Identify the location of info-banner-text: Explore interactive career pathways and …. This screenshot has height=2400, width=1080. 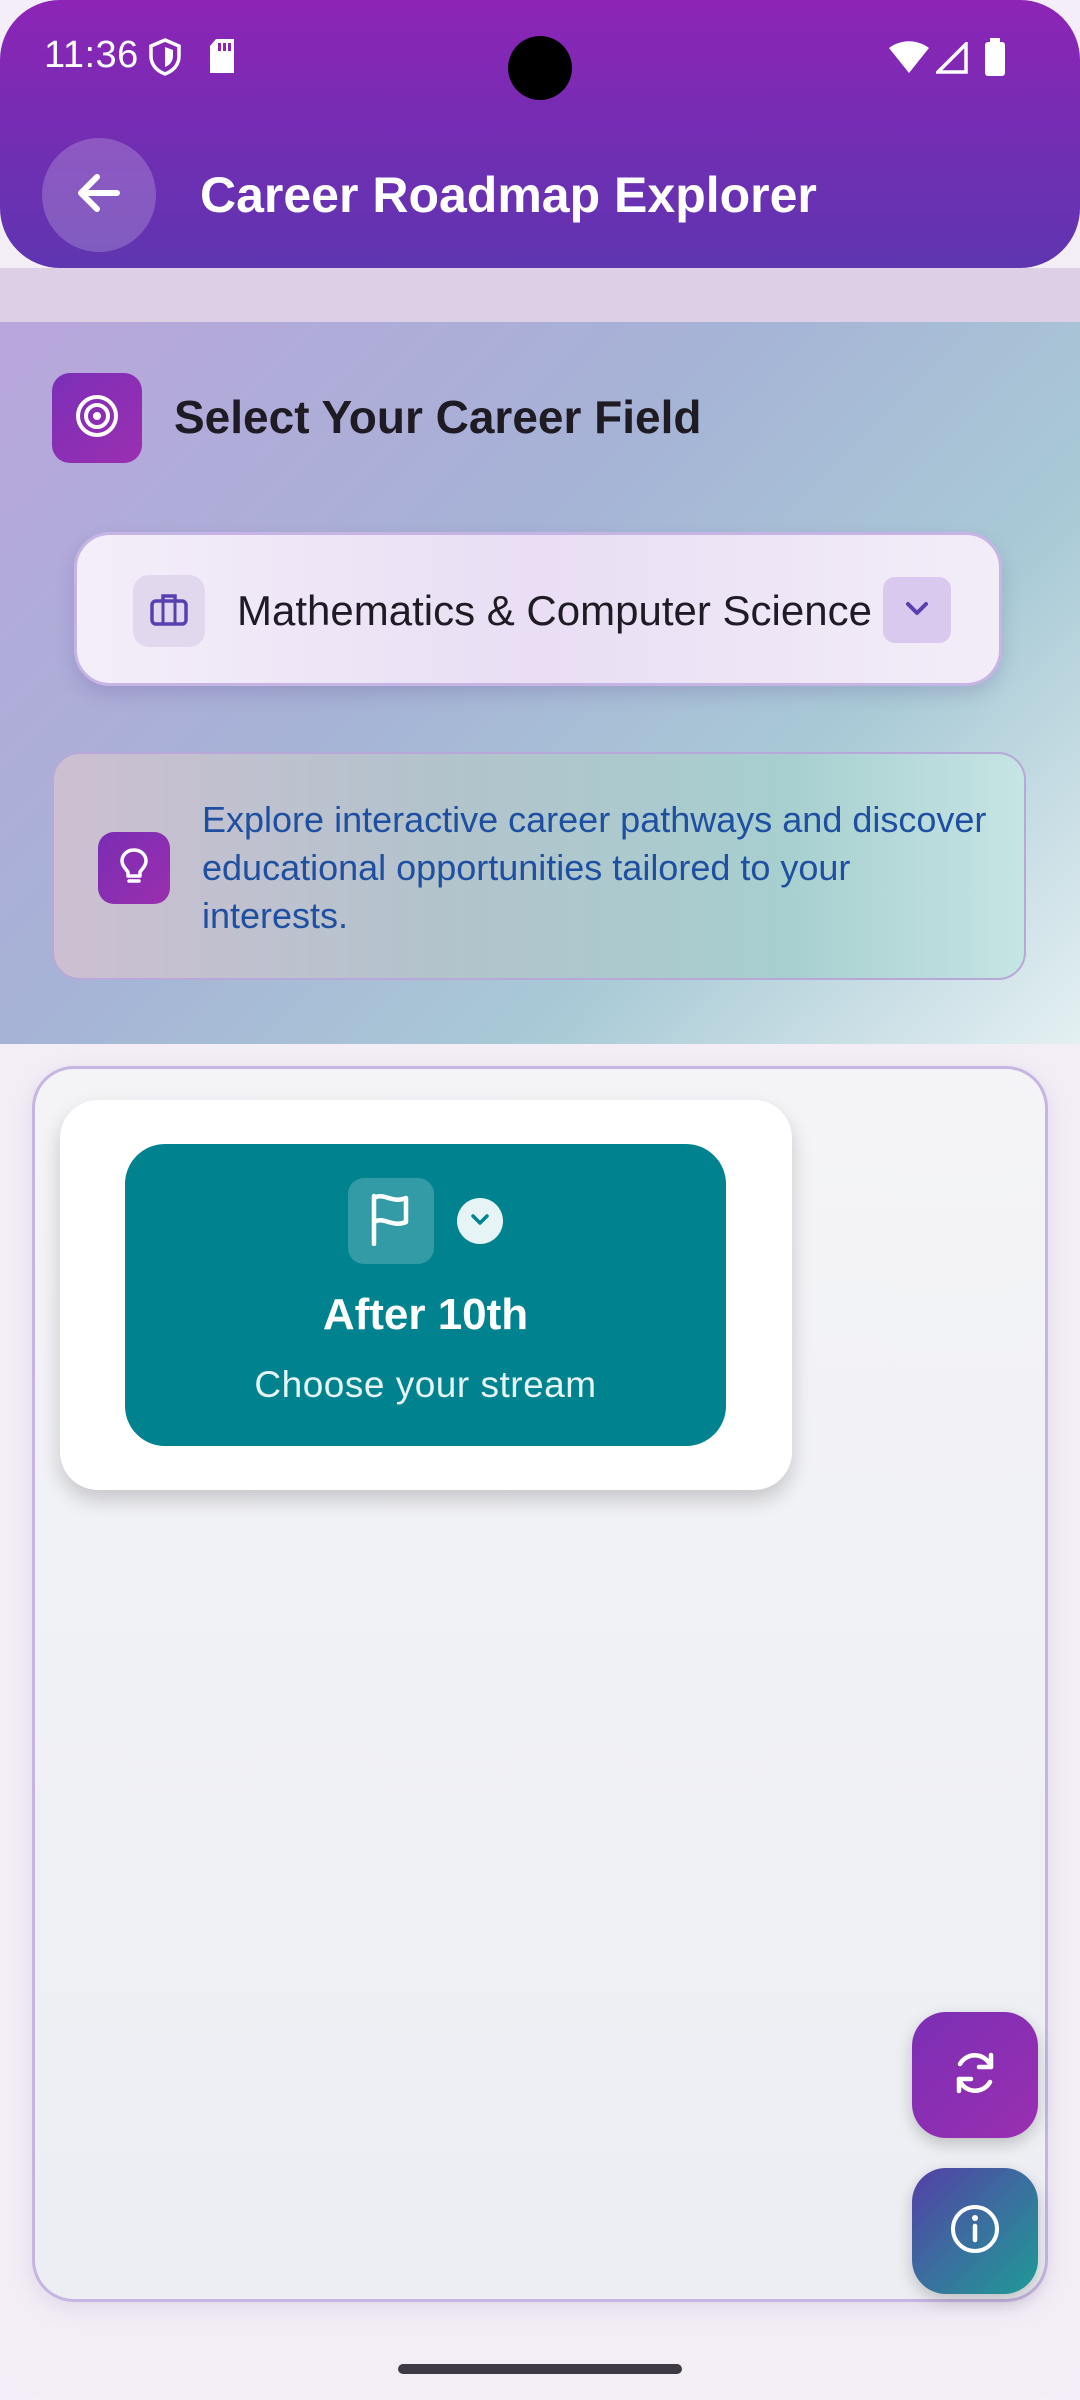
(594, 867).